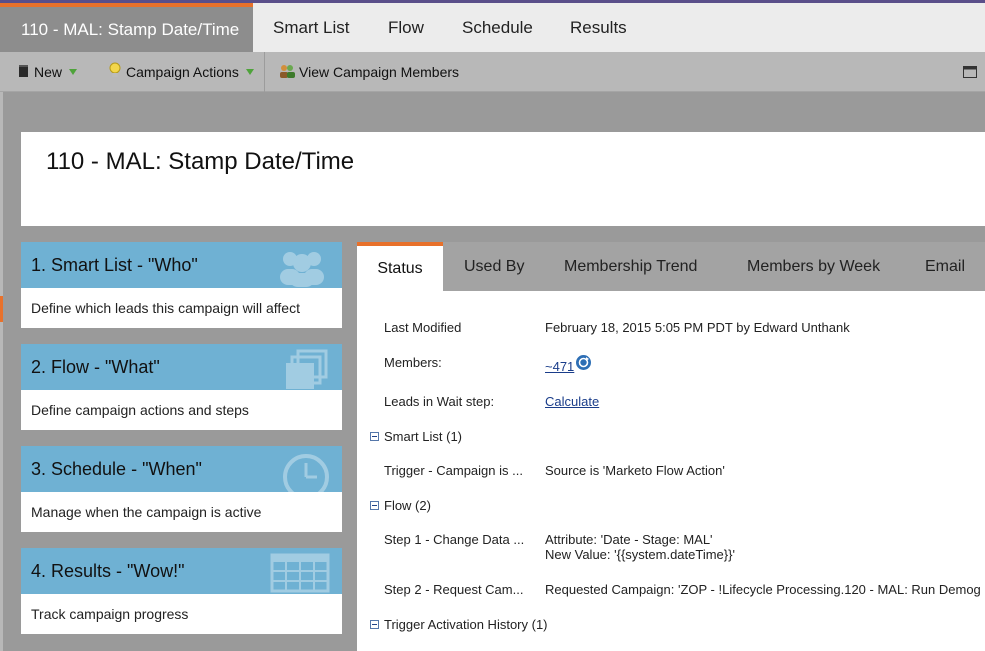 Image resolution: width=985 pixels, height=651 pixels. What do you see at coordinates (423, 436) in the screenshot?
I see `section-label: Smart List (1)` at bounding box center [423, 436].